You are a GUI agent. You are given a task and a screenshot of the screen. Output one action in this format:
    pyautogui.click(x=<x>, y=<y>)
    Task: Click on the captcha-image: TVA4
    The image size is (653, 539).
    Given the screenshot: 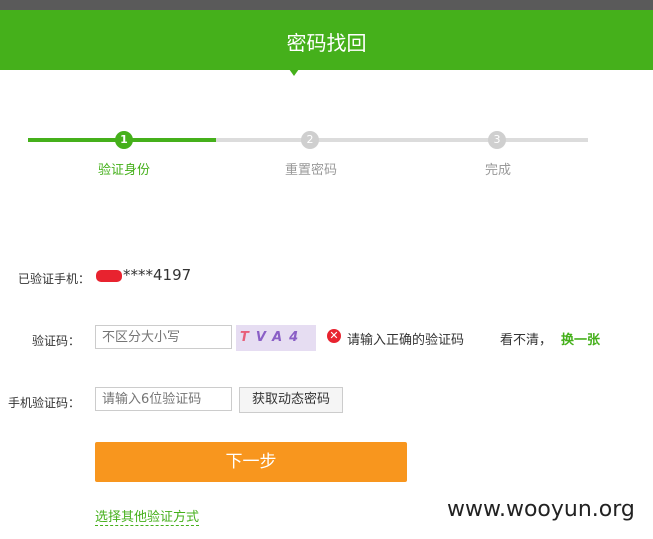 What is the action you would take?
    pyautogui.click(x=276, y=338)
    